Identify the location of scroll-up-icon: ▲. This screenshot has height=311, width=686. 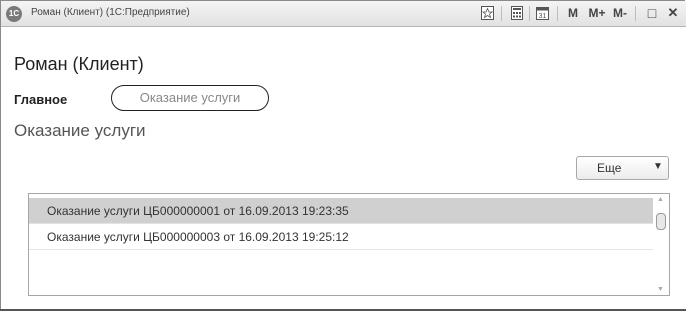
(660, 199).